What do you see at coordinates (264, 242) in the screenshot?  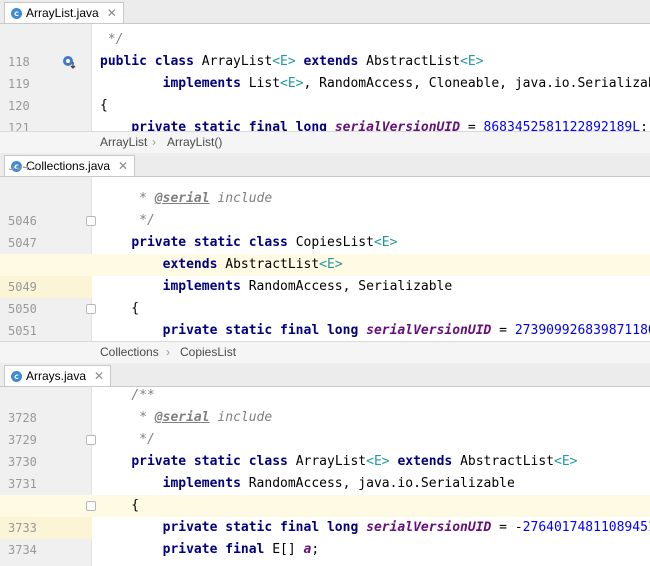 I see `code-text: private static class CopiesList<E>` at bounding box center [264, 242].